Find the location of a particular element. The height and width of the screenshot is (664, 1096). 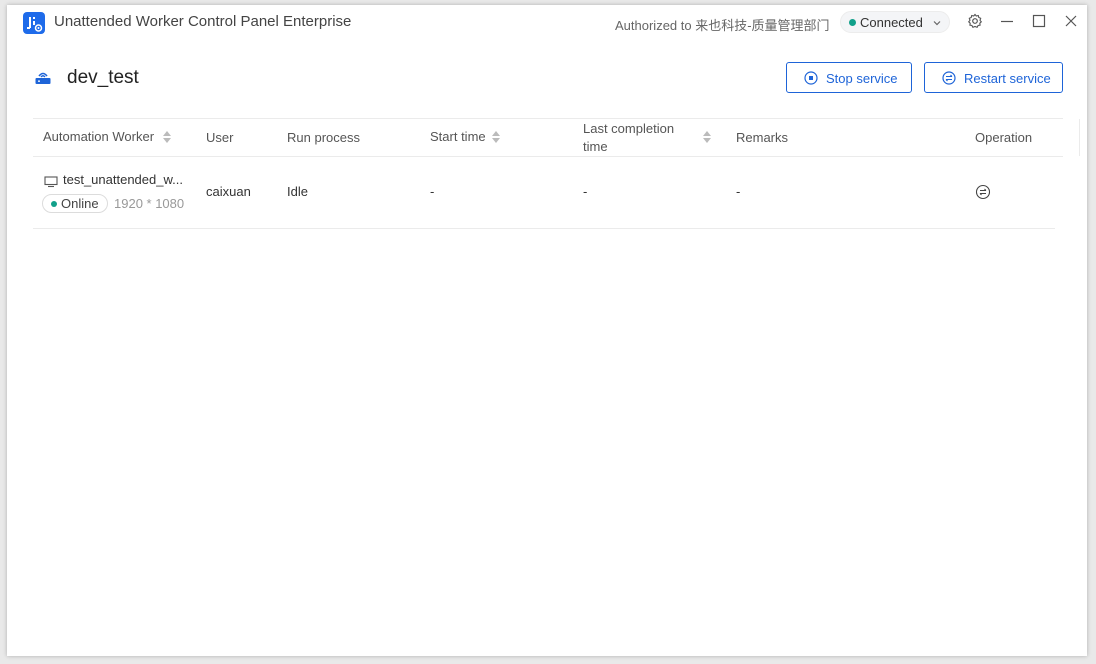

status-badge: Online is located at coordinates (75, 203).